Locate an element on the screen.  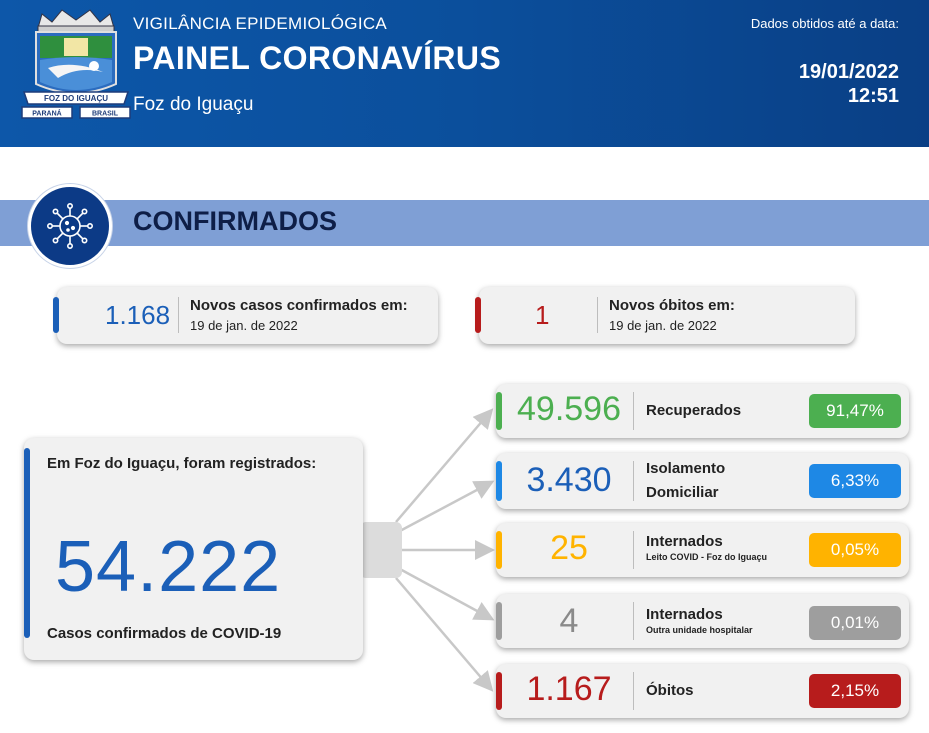
arrow-deaths is located at coordinates (444, 634).